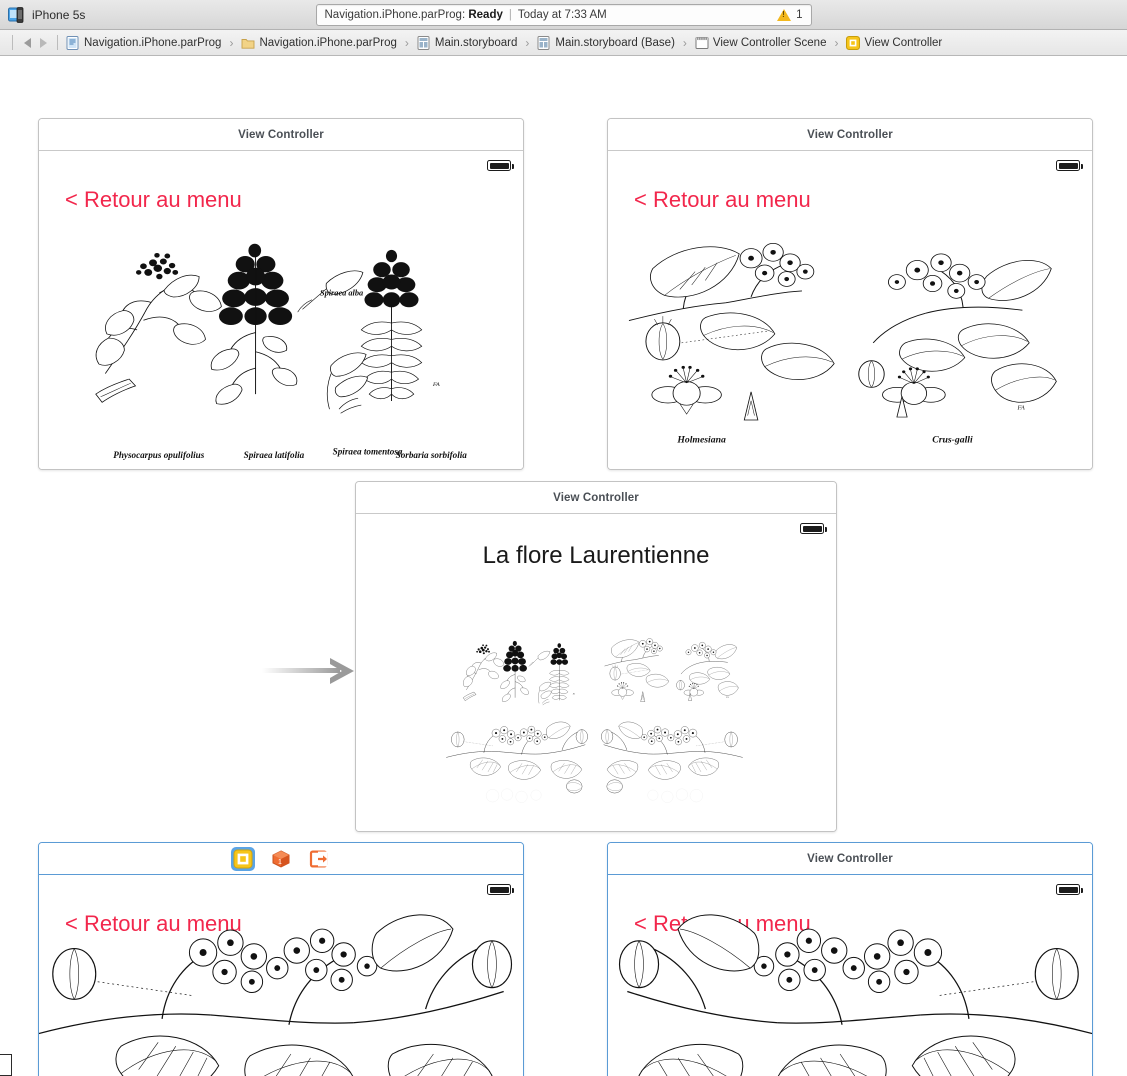  What do you see at coordinates (769, 42) in the screenshot?
I see `breadcrumb-label: View Controller Scene` at bounding box center [769, 42].